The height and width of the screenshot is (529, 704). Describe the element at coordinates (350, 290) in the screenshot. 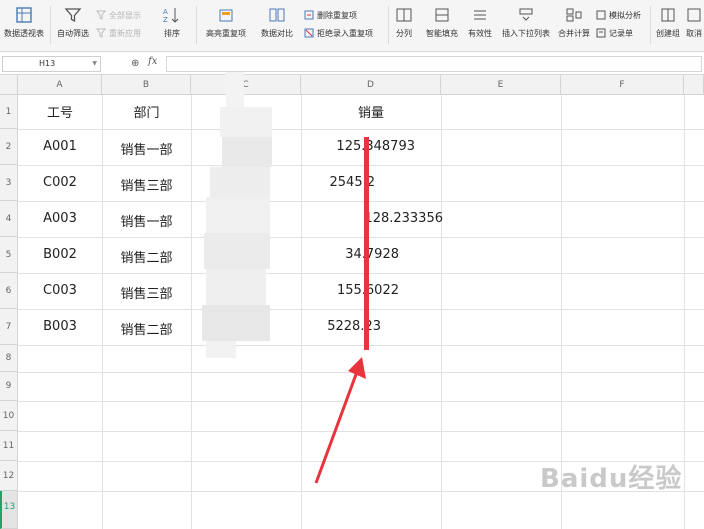

I see `table-cell-sales: 155.6022` at that location.